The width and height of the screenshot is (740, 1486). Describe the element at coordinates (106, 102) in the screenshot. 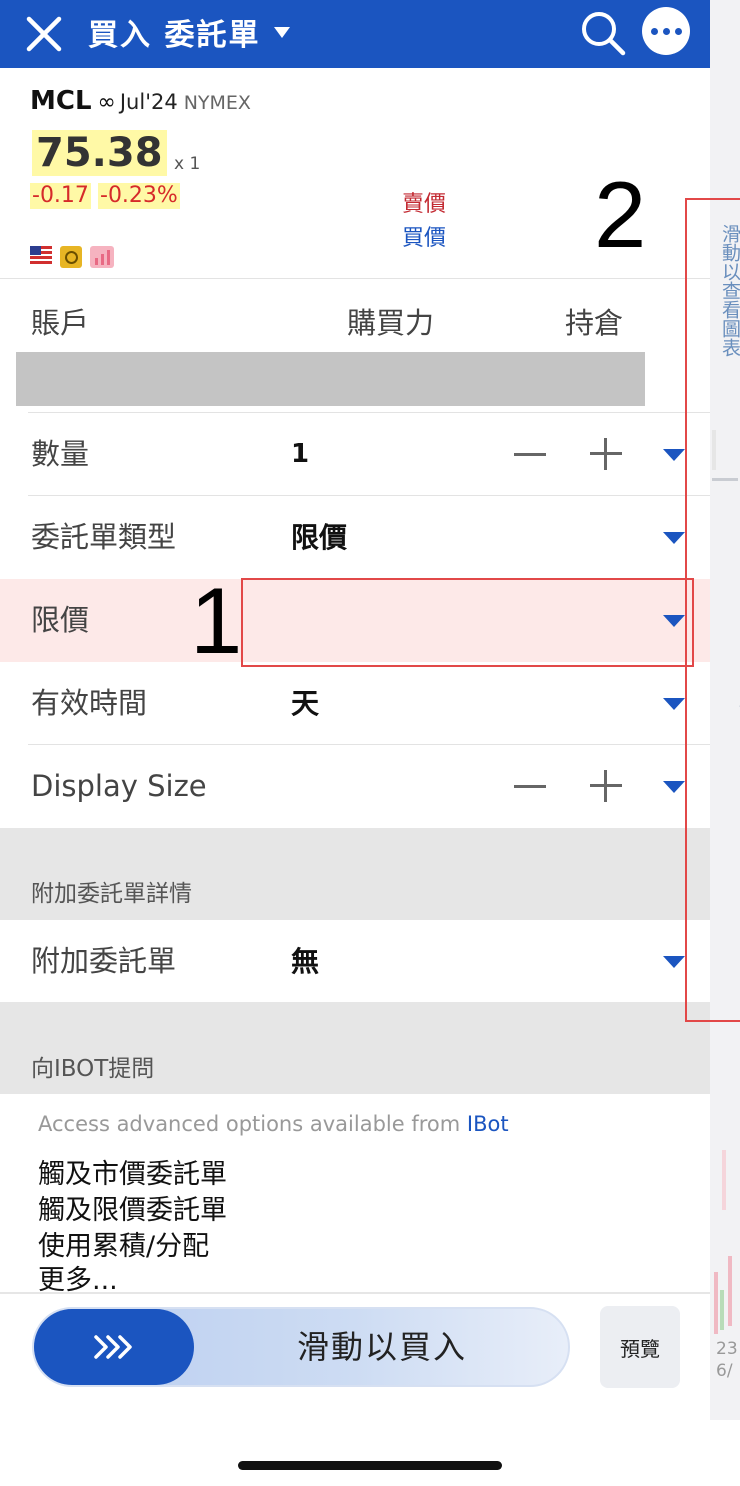

I see `infinity-icon: ∞` at that location.